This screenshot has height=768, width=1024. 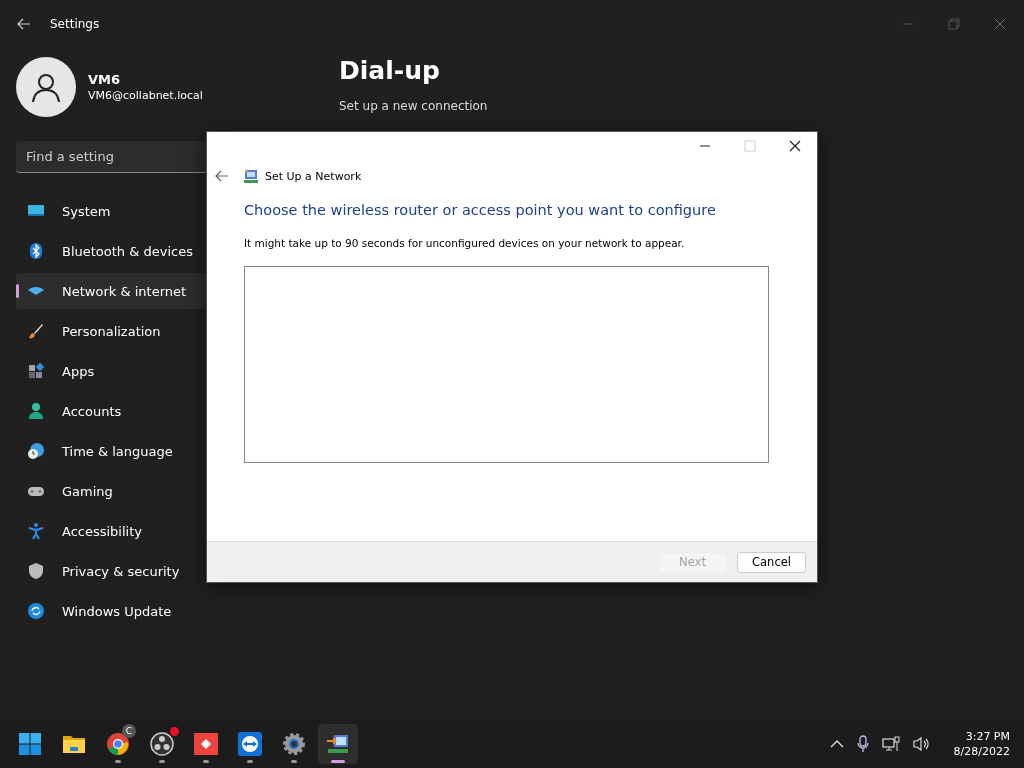 What do you see at coordinates (75, 24) in the screenshot?
I see `window-title: Settings` at bounding box center [75, 24].